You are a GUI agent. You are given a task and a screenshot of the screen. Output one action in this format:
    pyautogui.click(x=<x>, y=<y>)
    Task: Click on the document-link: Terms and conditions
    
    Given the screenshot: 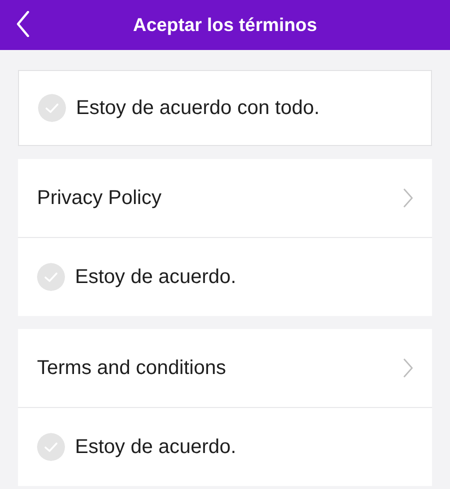 What is the action you would take?
    pyautogui.click(x=131, y=368)
    